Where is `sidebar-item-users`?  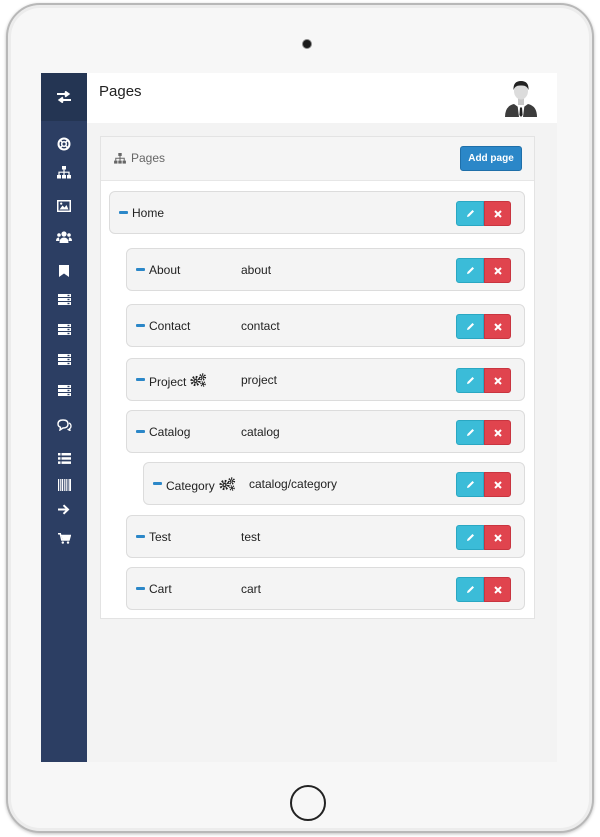 sidebar-item-users is located at coordinates (64, 237).